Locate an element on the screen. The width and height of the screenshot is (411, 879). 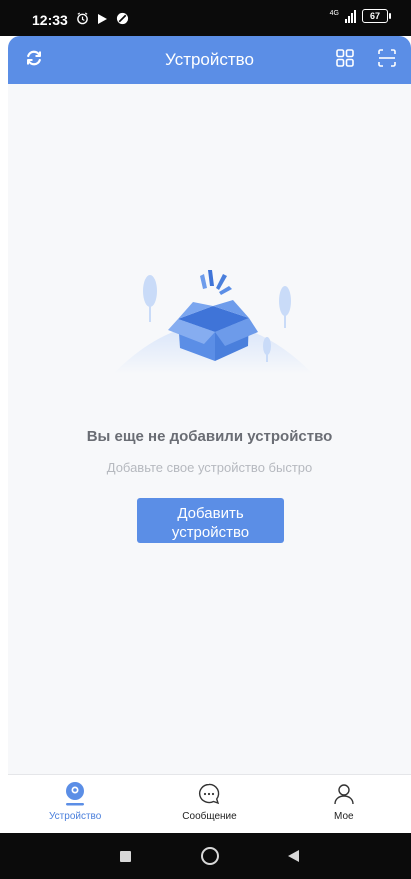
system-nav-bar is located at coordinates (205, 856).